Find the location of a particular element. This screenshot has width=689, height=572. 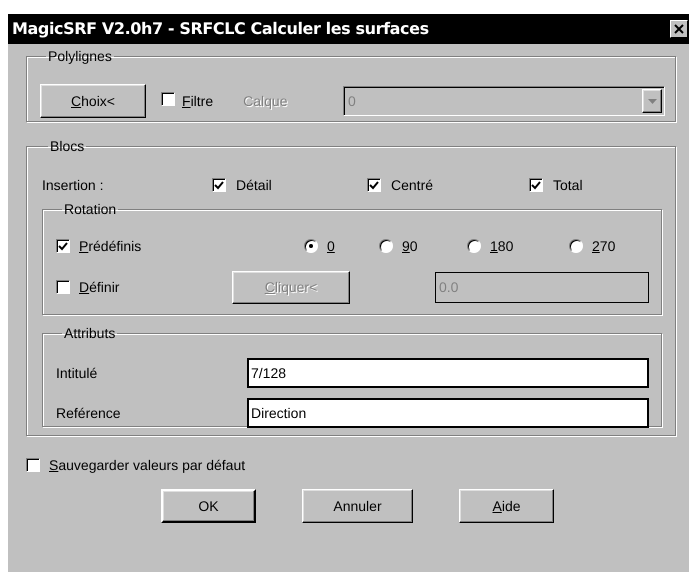

group-title: Polylignes is located at coordinates (80, 56).